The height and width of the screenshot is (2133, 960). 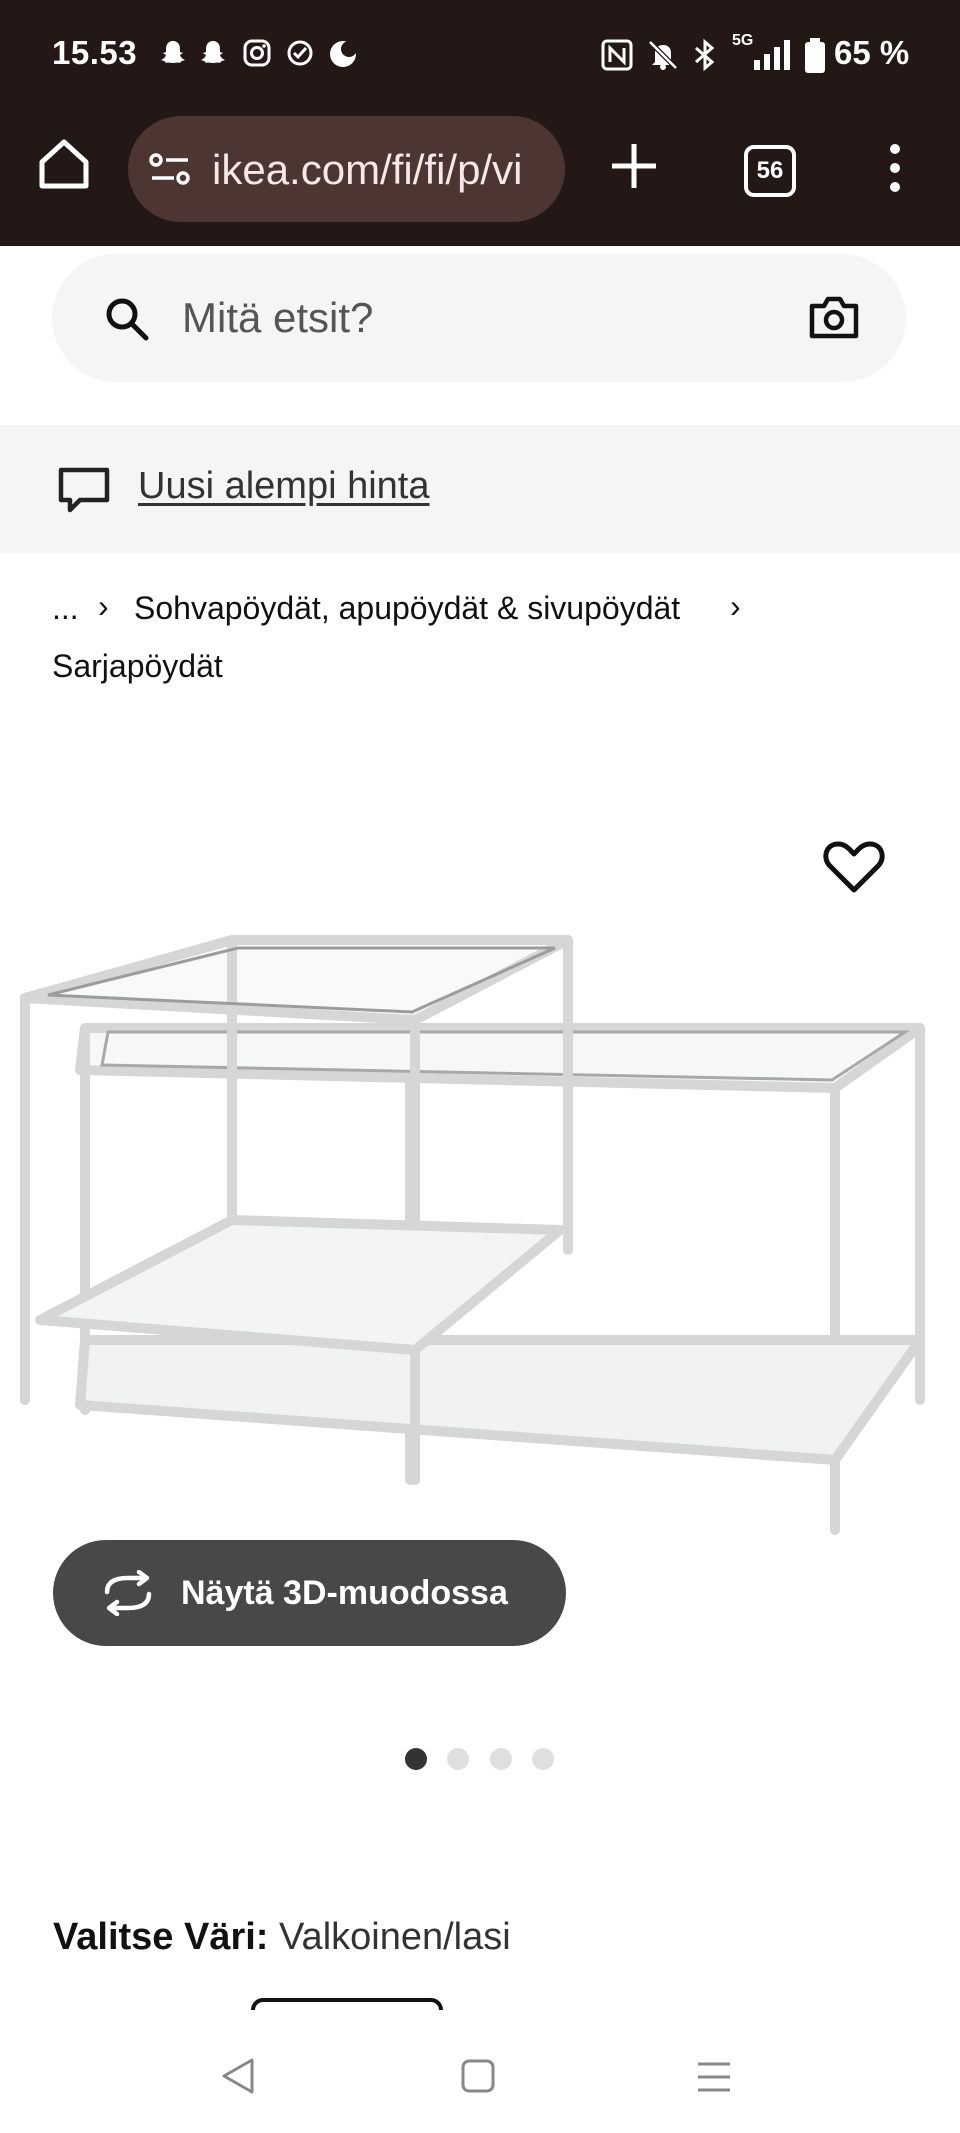 I want to click on url-bar: ikea.com/fi/fi/p/vi, so click(x=346, y=169).